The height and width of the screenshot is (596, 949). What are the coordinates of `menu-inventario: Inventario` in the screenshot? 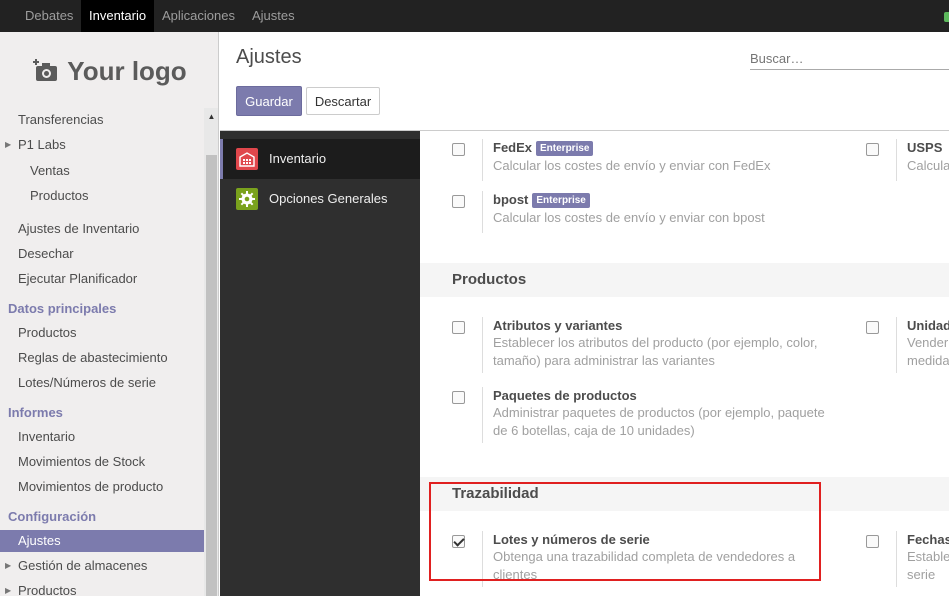 It's located at (118, 16).